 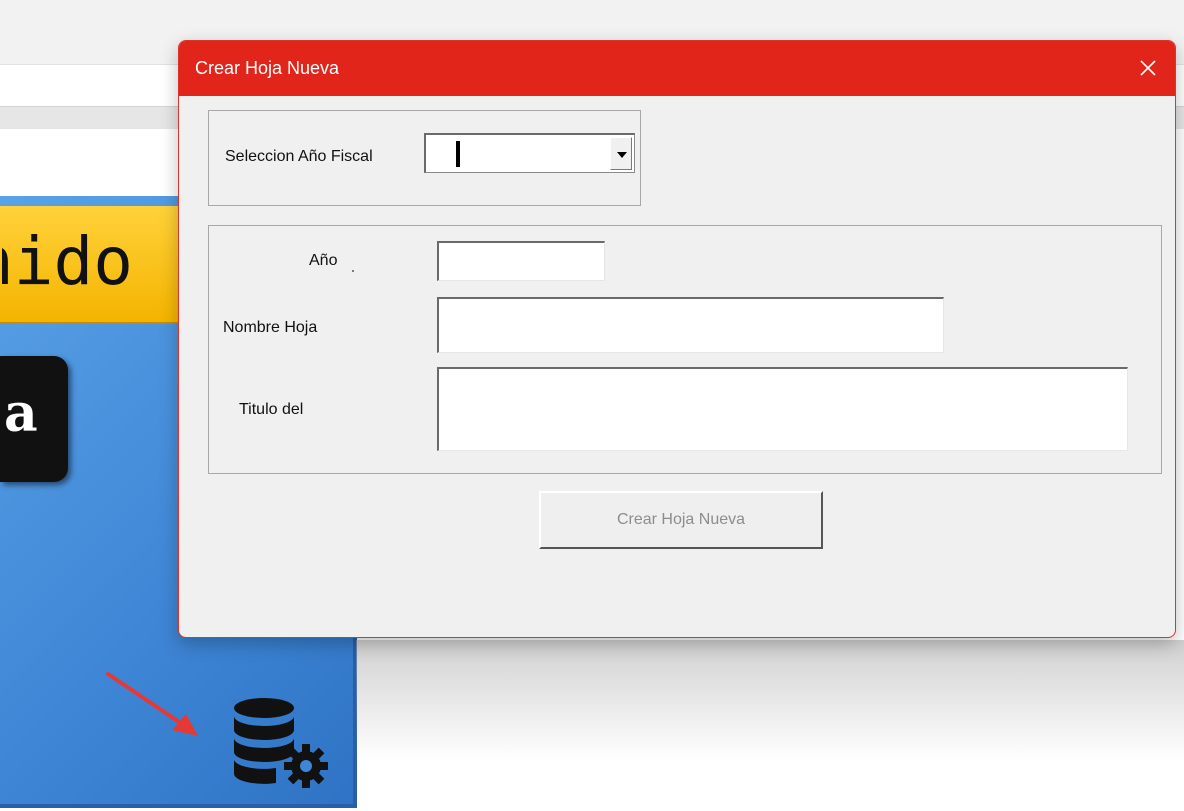 I want to click on crear-hoja-button: Crear Hoja Nueva, so click(x=681, y=520).